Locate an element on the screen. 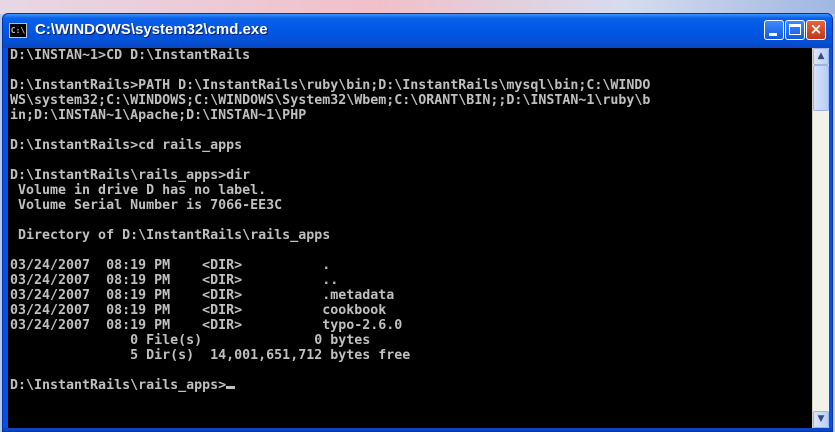  maximize-icon is located at coordinates (795, 29).